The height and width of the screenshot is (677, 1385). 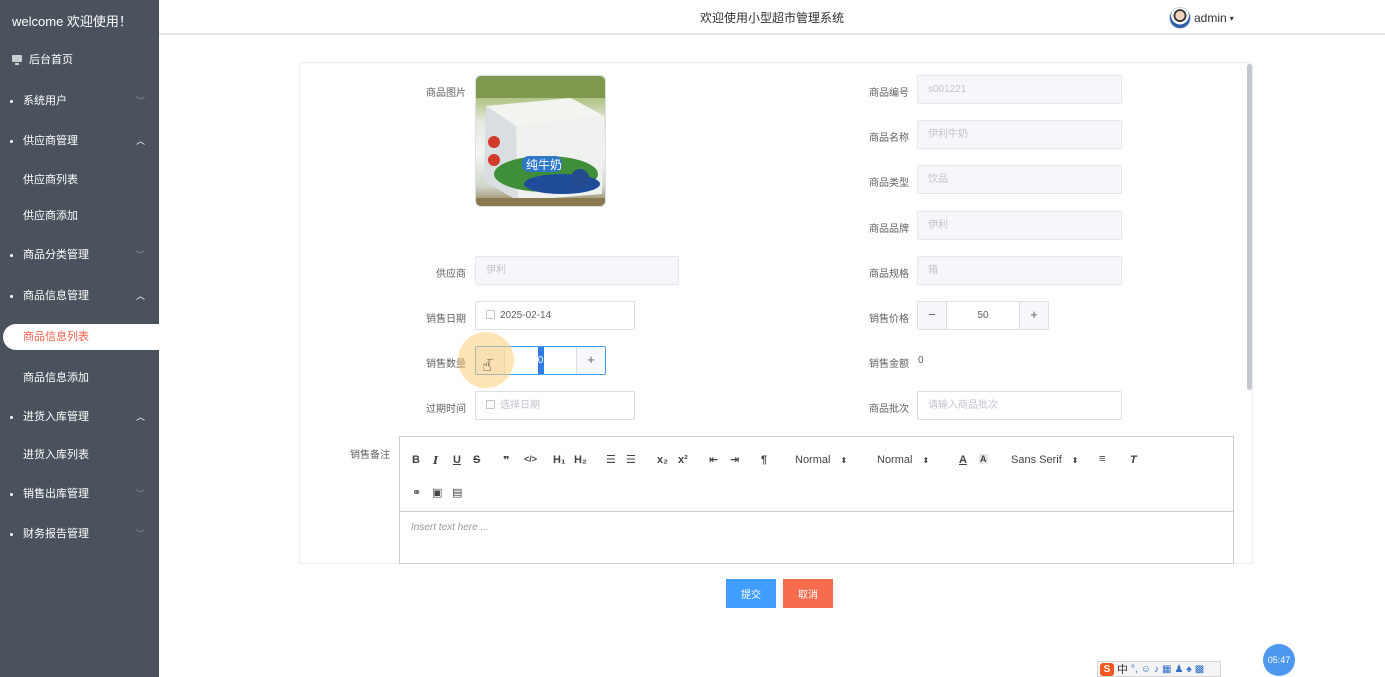 I want to click on hand-cursor-icon: ☝, so click(x=487, y=366).